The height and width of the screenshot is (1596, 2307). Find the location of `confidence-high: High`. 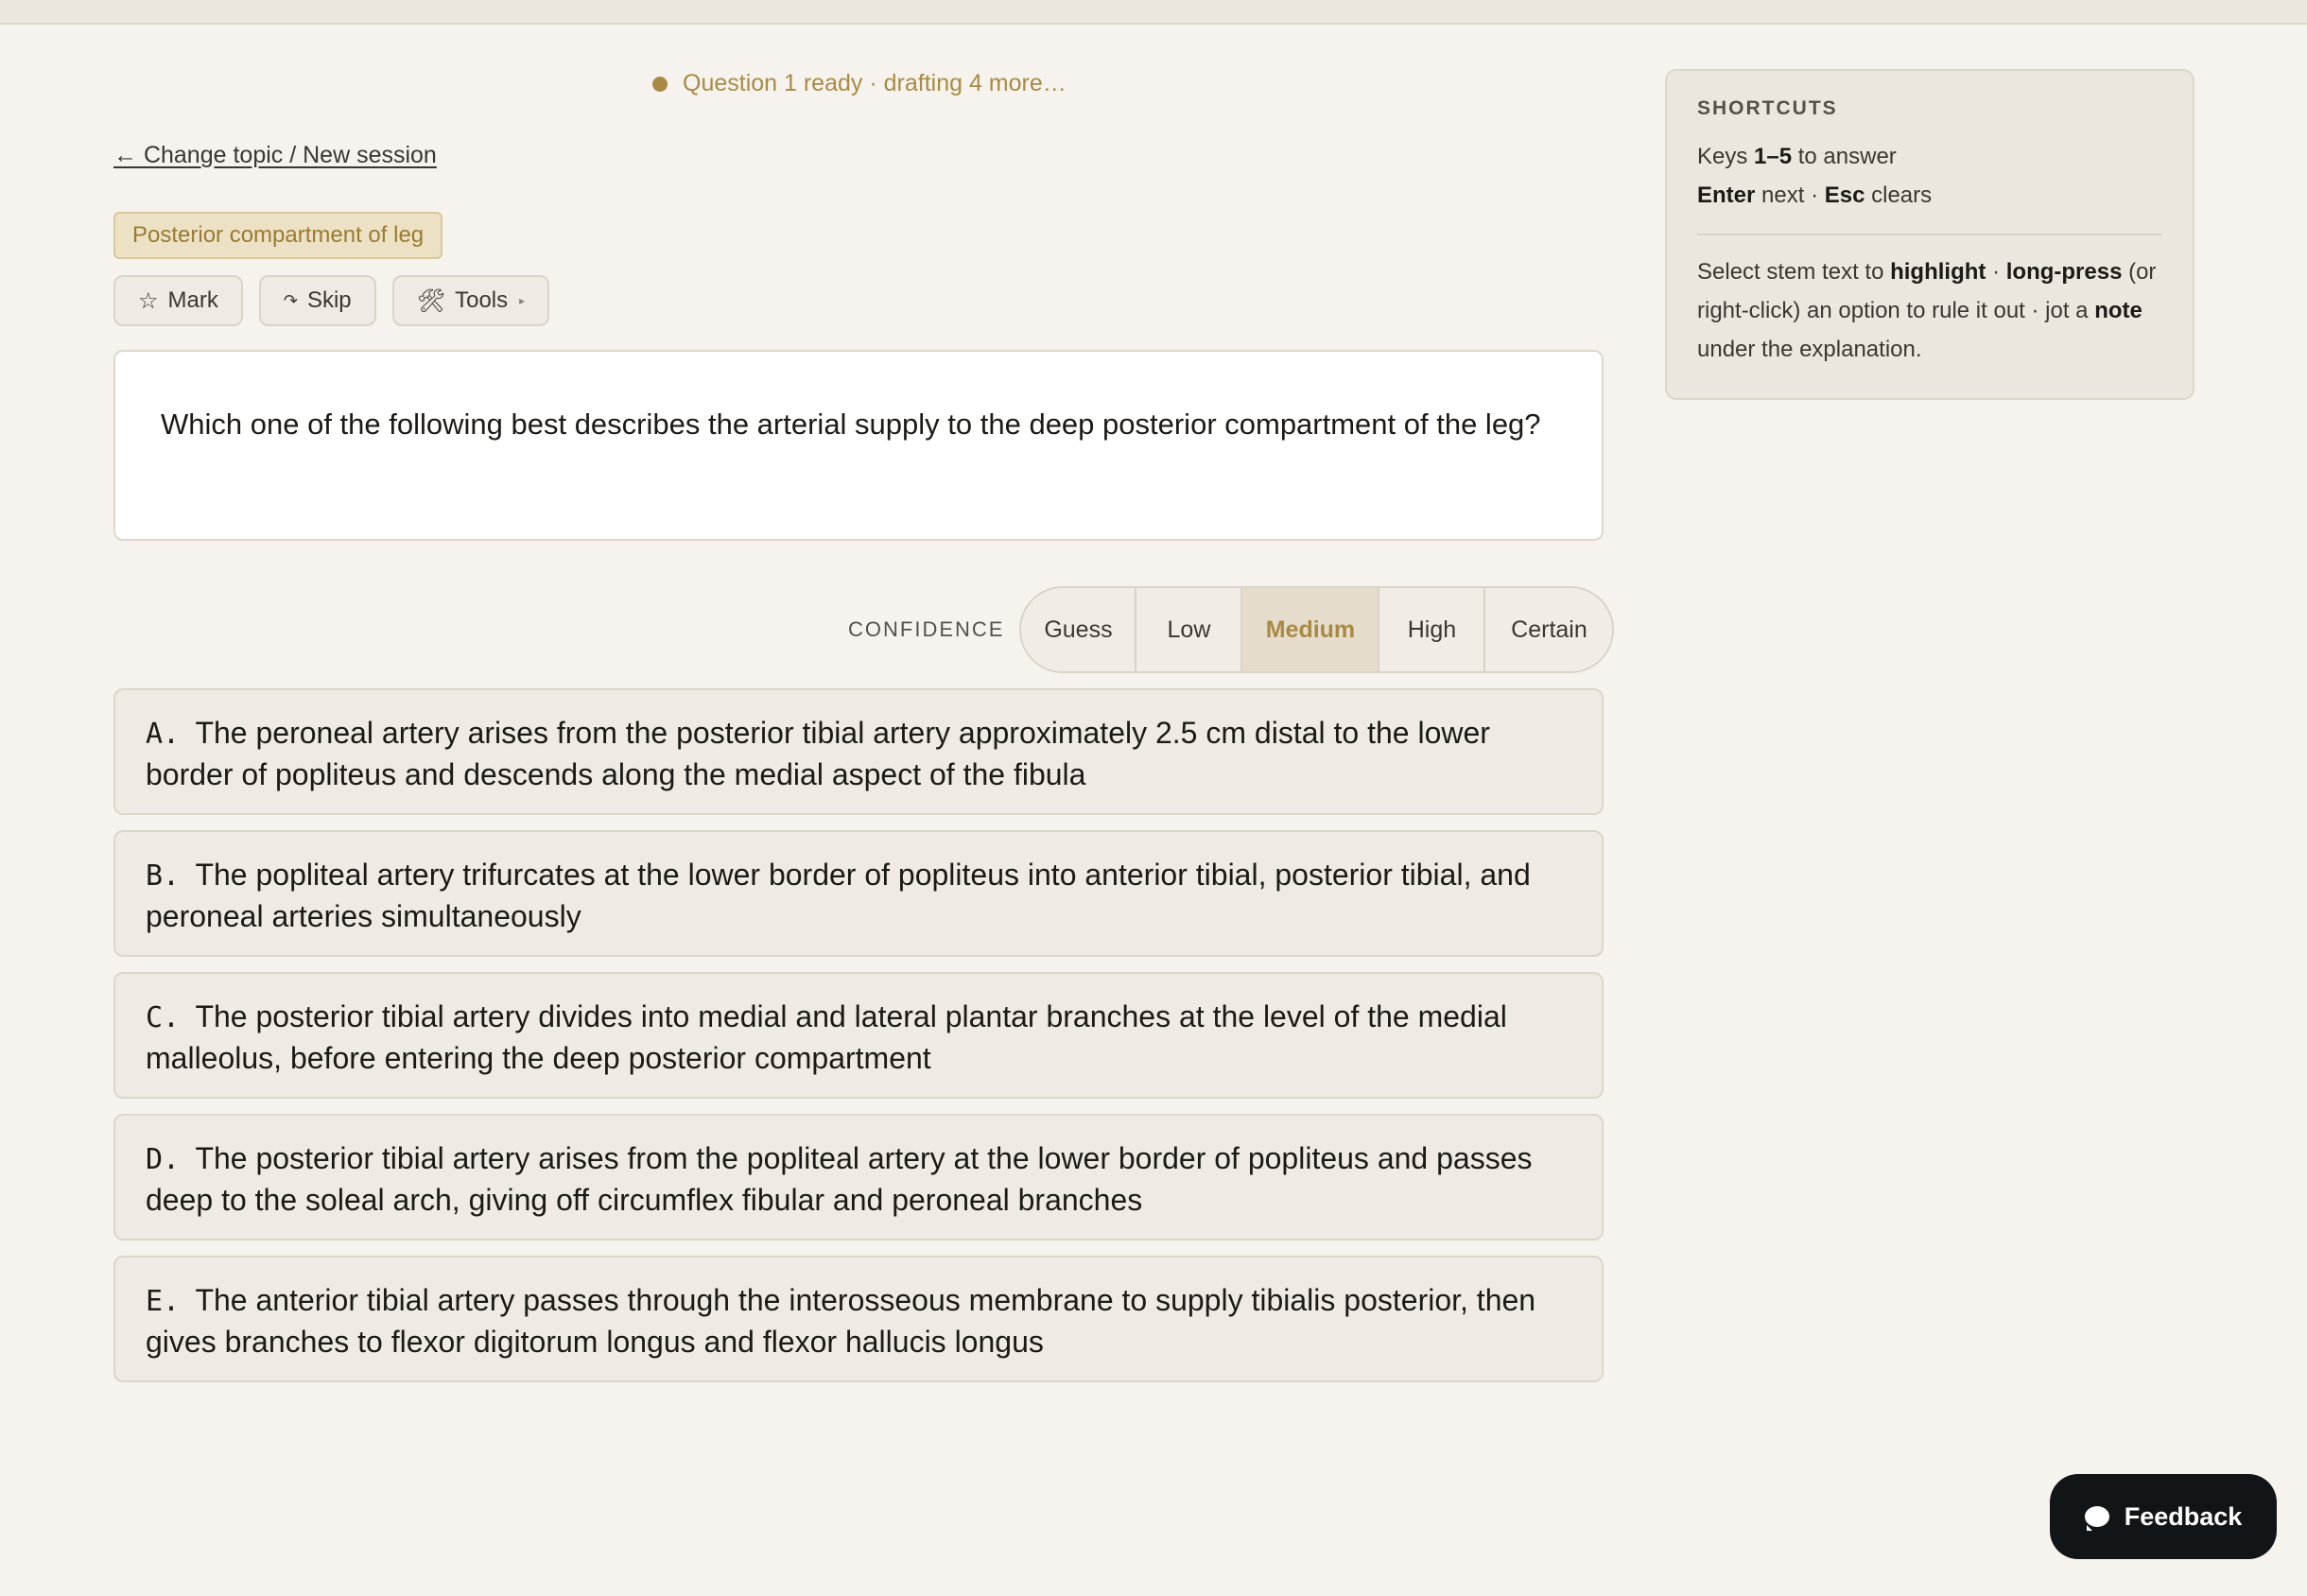

confidence-high: High is located at coordinates (1431, 630).